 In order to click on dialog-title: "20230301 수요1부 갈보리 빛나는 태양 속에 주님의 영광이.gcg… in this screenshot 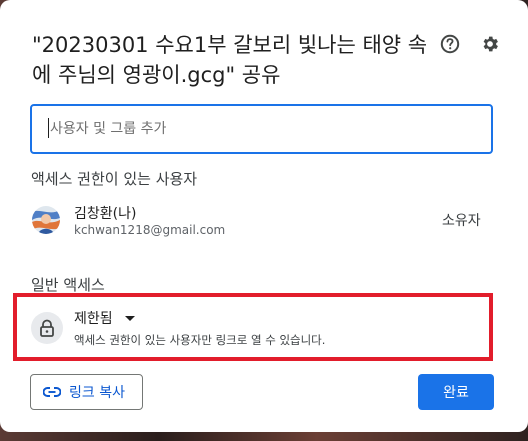, I will do `click(230, 60)`.